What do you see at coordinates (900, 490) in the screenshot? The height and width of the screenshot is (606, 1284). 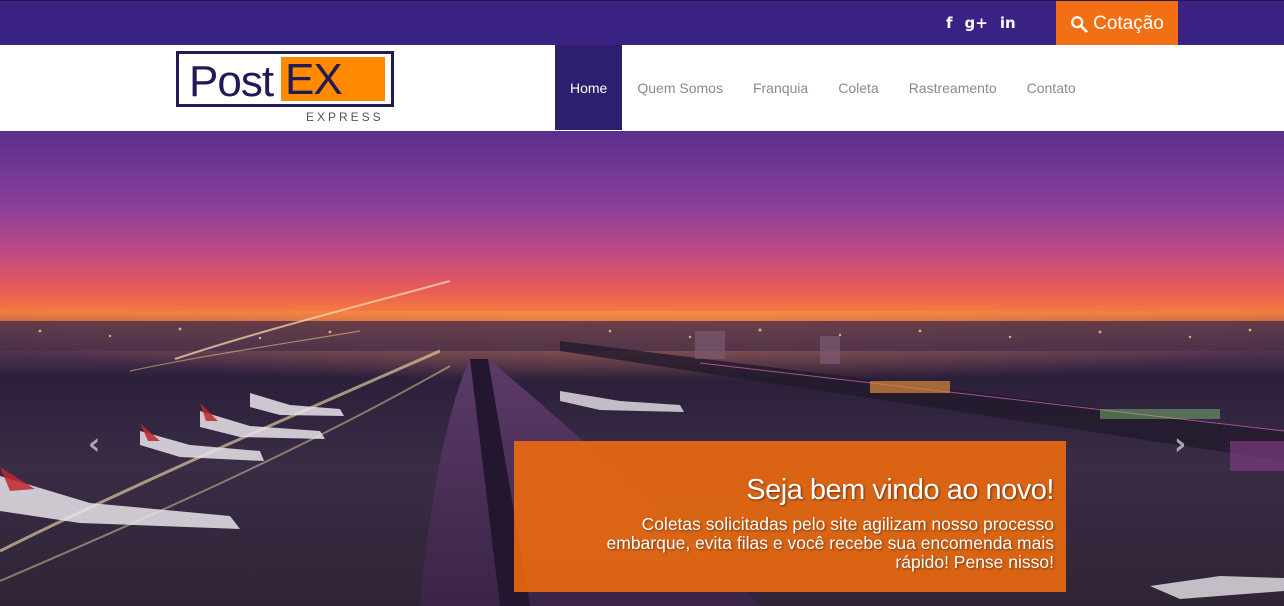 I see `hero-title: Seja bem vindo ao novo!` at bounding box center [900, 490].